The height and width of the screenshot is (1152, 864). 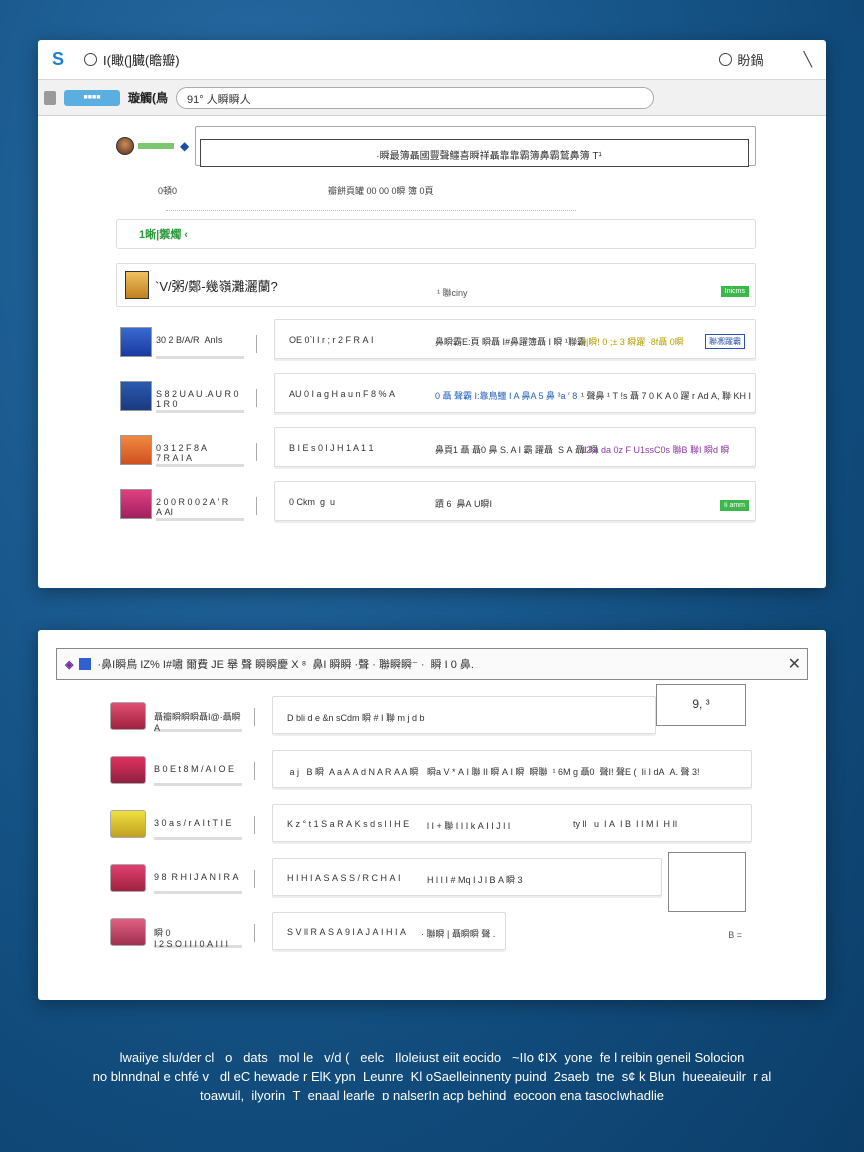 I want to click on item-col-1: D bli d e &n sCdm 瞬 # I 聯 m j d b, so click(x=356, y=718).